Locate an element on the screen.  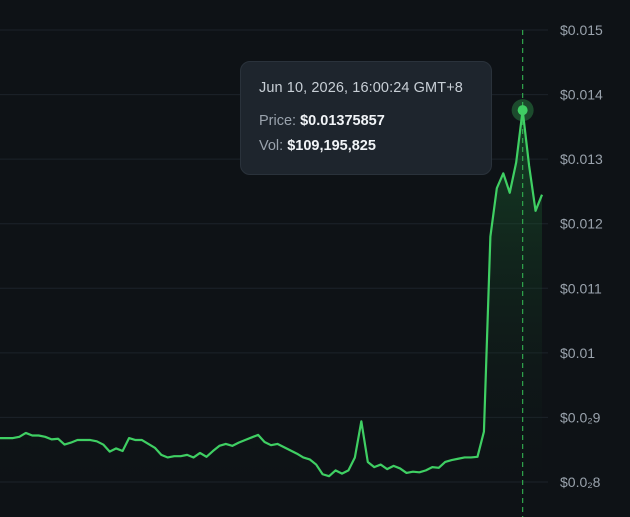
tooltip-vol-label: Vol: is located at coordinates (271, 146).